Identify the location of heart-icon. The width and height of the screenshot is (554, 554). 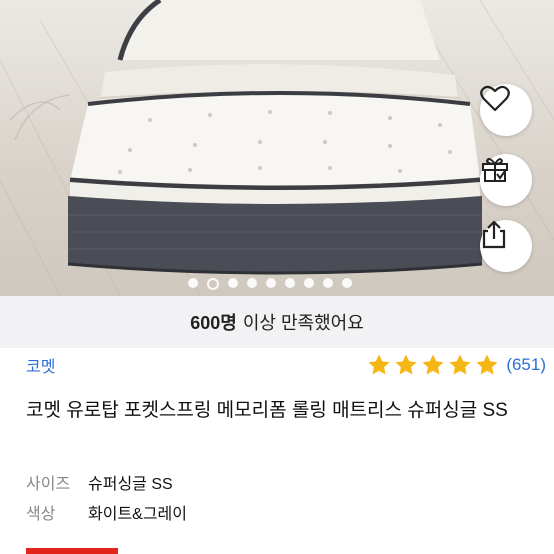
(495, 98).